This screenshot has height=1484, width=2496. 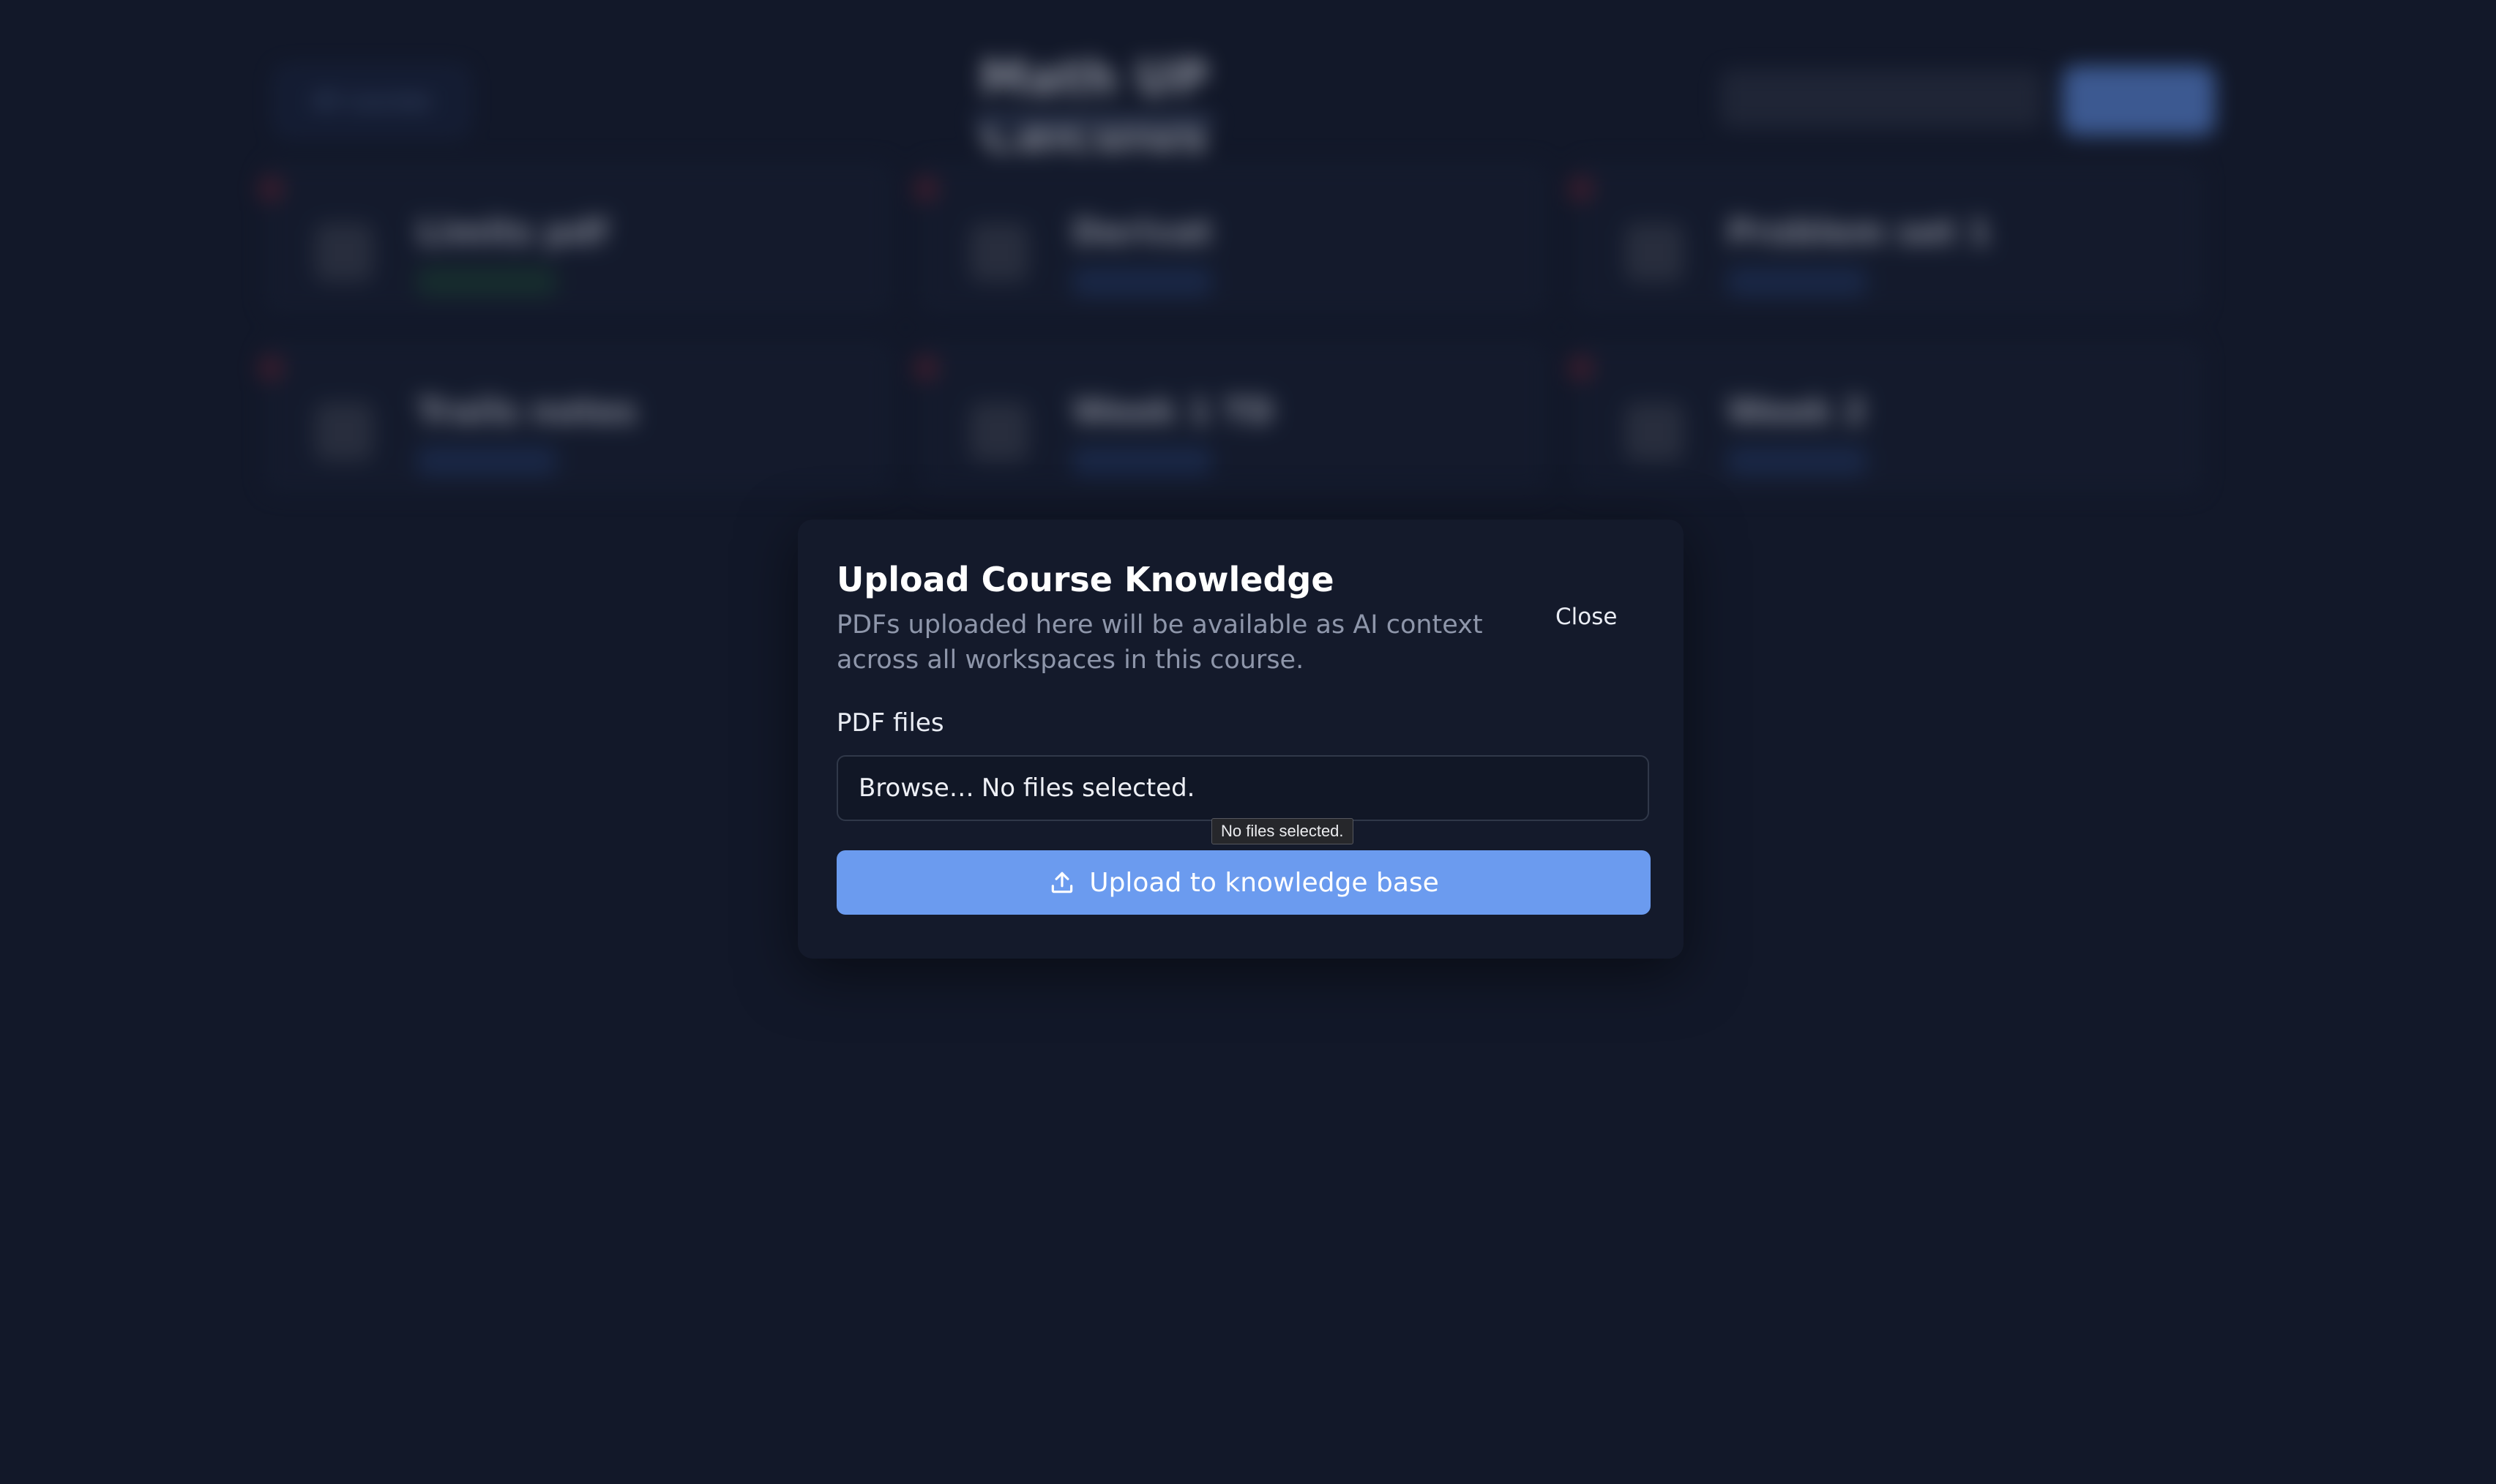 What do you see at coordinates (1797, 411) in the screenshot?
I see `workspace-name: Week 2` at bounding box center [1797, 411].